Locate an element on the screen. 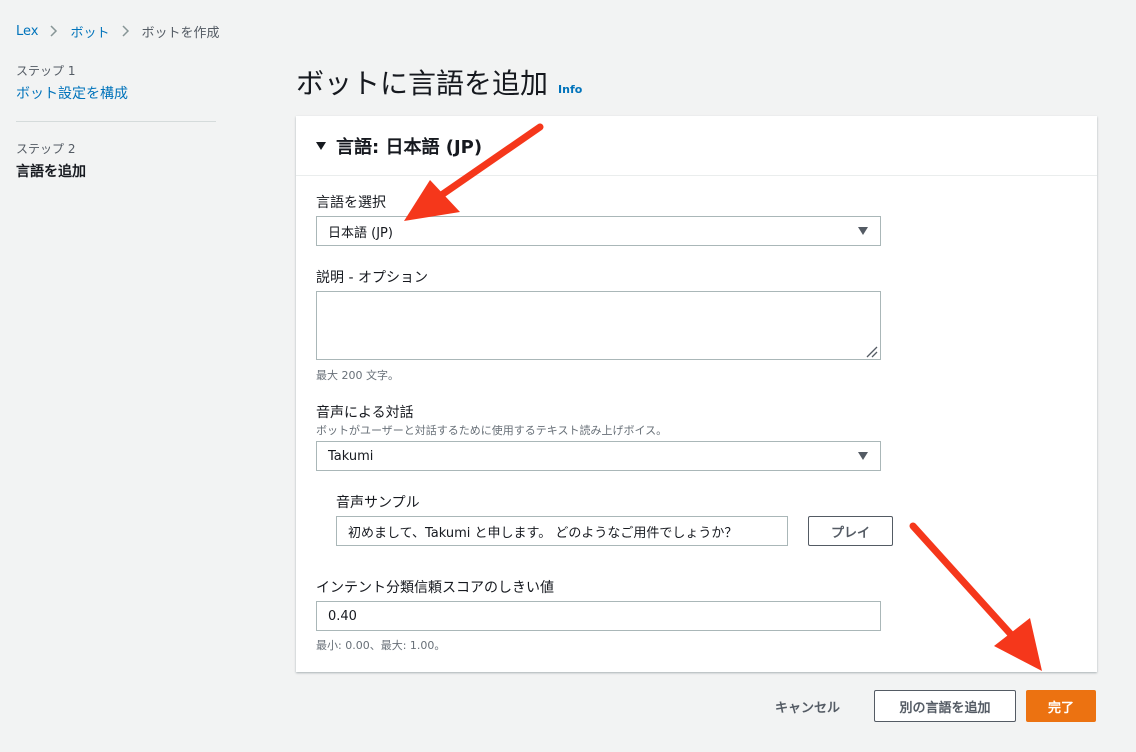  step-1-label: ステップ 1 is located at coordinates (46, 71).